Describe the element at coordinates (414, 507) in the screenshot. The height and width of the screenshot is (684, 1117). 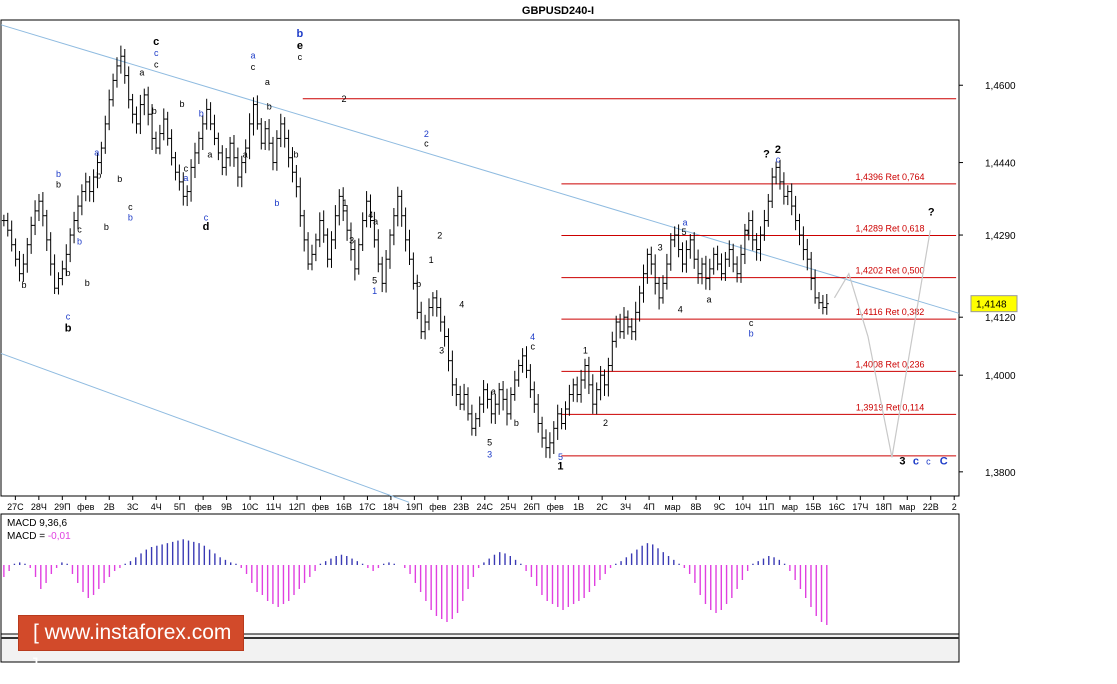
I see `x-tick-label: 19П` at that location.